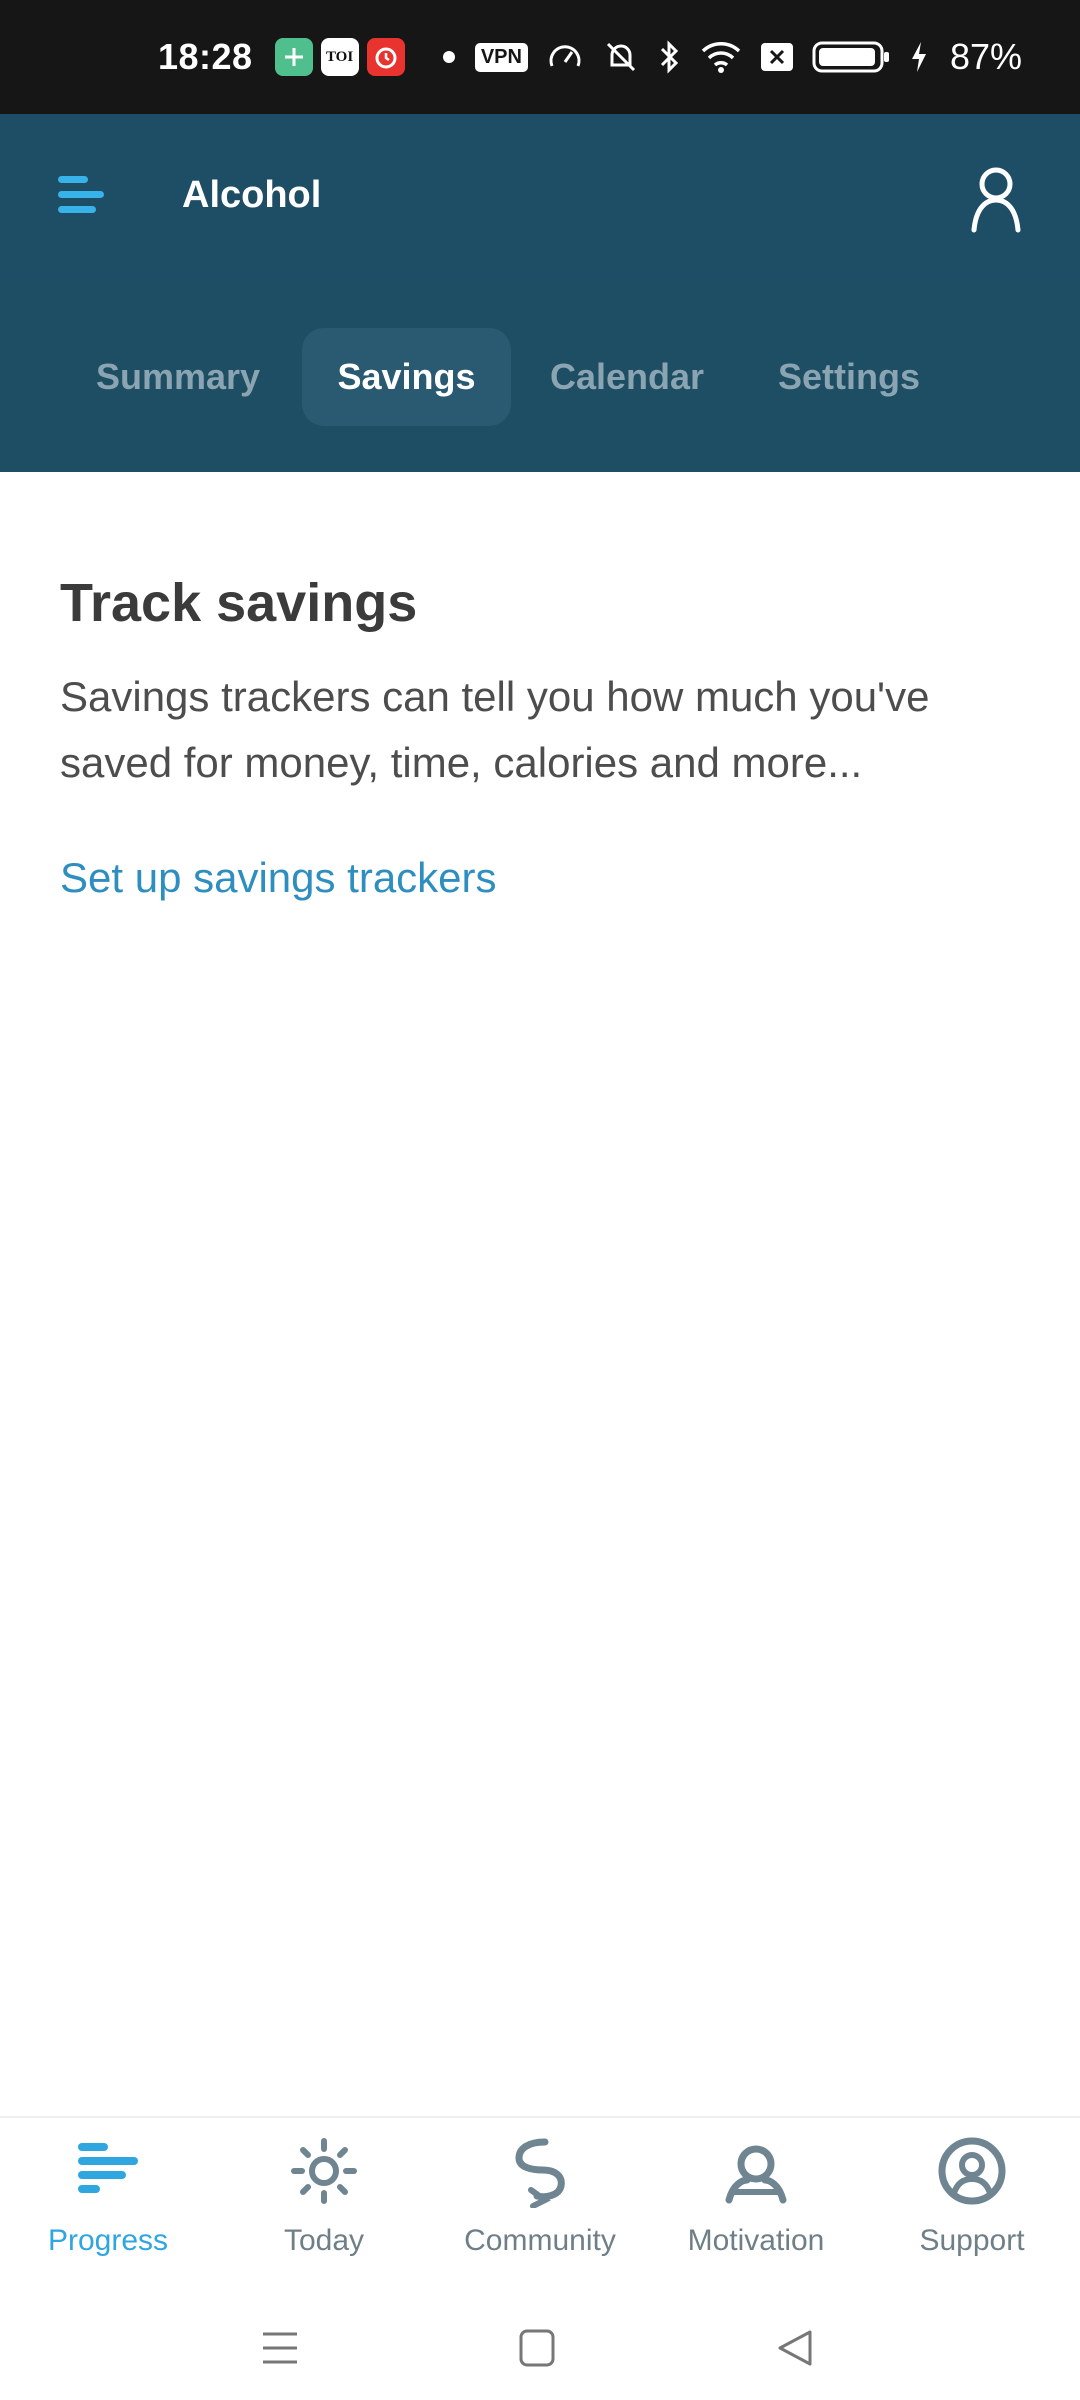 The image size is (1080, 2400). Describe the element at coordinates (205, 56) in the screenshot. I see `status-time: 18:28` at that location.